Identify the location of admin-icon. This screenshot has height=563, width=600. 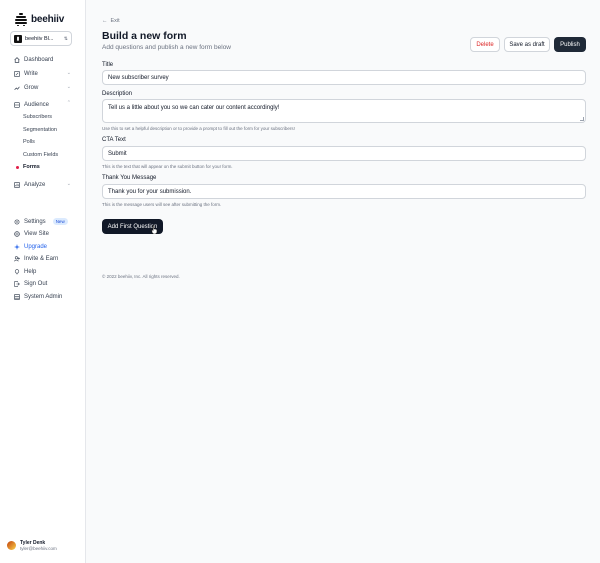
(17, 296).